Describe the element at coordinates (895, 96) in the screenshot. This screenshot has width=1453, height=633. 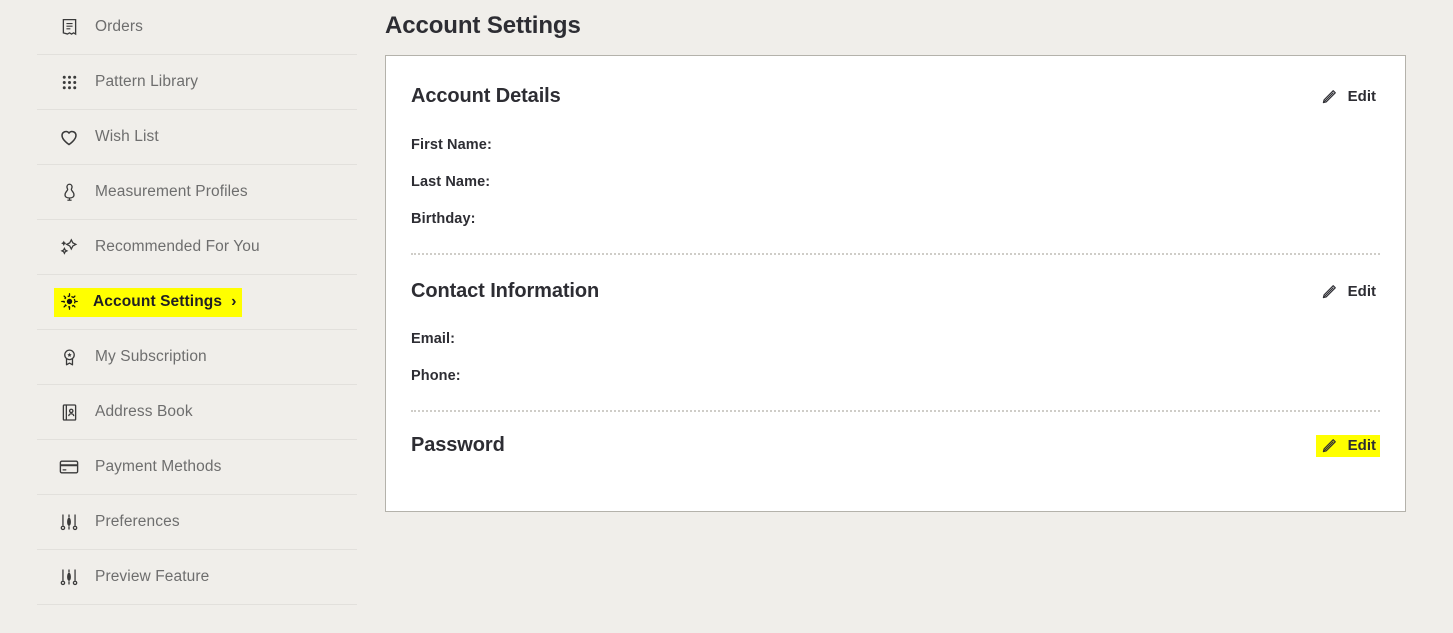
I see `section-header: Account Details Edit` at that location.